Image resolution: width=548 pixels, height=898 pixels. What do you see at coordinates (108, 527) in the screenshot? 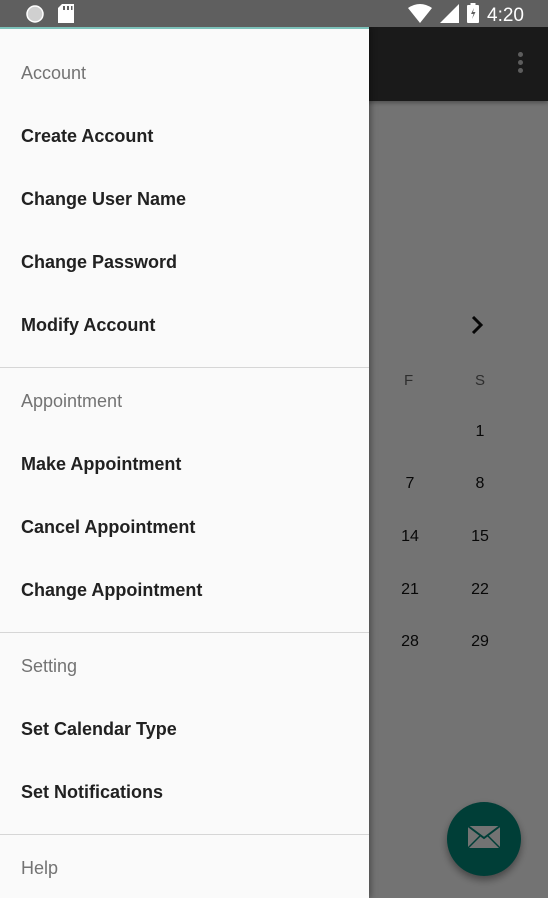
I see `menu-item-cancel-appointment: Cancel Appointment` at bounding box center [108, 527].